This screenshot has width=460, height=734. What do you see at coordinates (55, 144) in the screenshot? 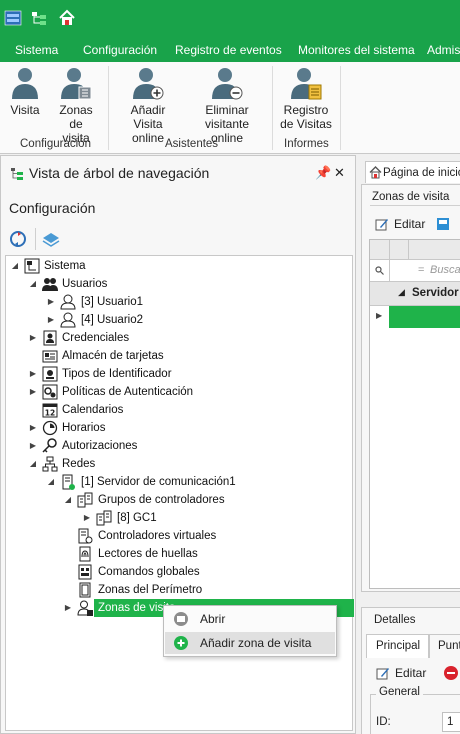
I see `group-label-configuracion: Configuración` at bounding box center [55, 144].